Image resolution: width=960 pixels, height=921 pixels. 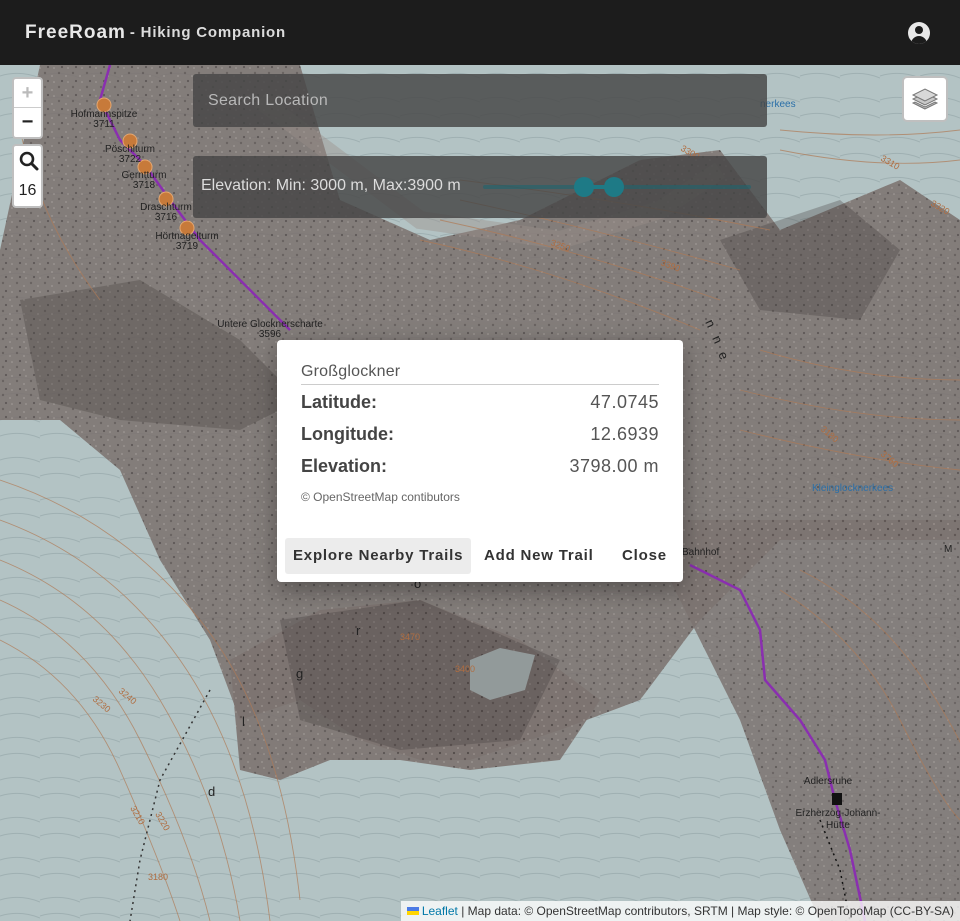 I want to click on elevation-value: 3798.00 m, so click(x=614, y=466).